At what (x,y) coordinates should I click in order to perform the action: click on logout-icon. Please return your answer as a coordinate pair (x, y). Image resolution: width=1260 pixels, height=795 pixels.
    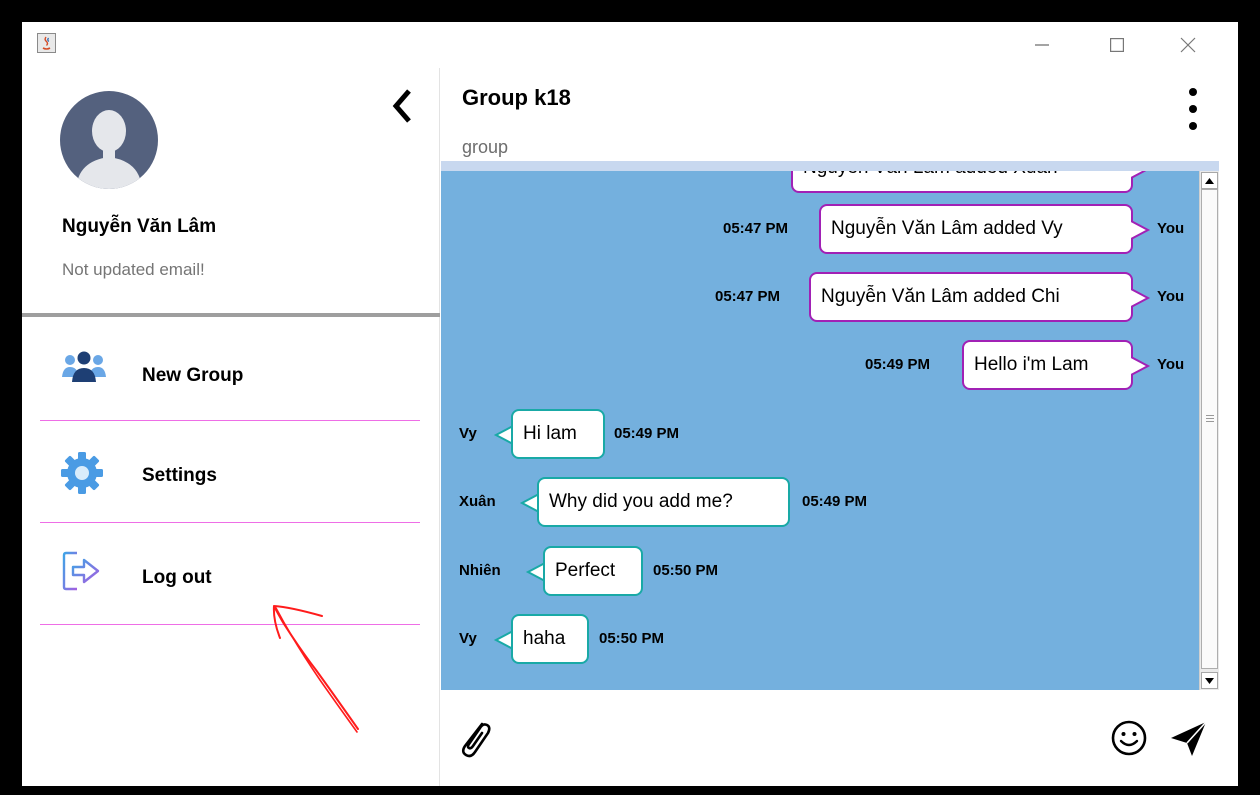
    Looking at the image, I should click on (81, 571).